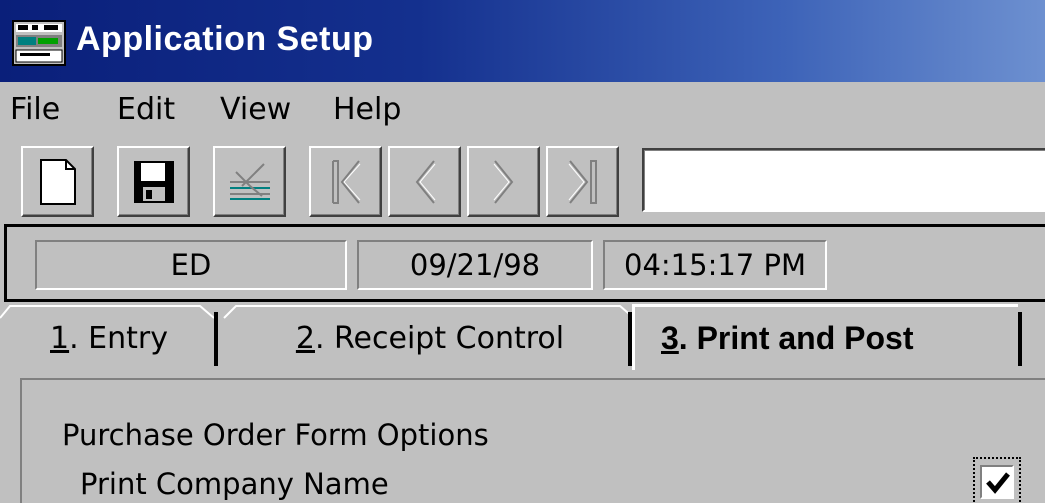 Image resolution: width=1045 pixels, height=503 pixels. I want to click on tab-print-and-post-key: 3, so click(670, 338).